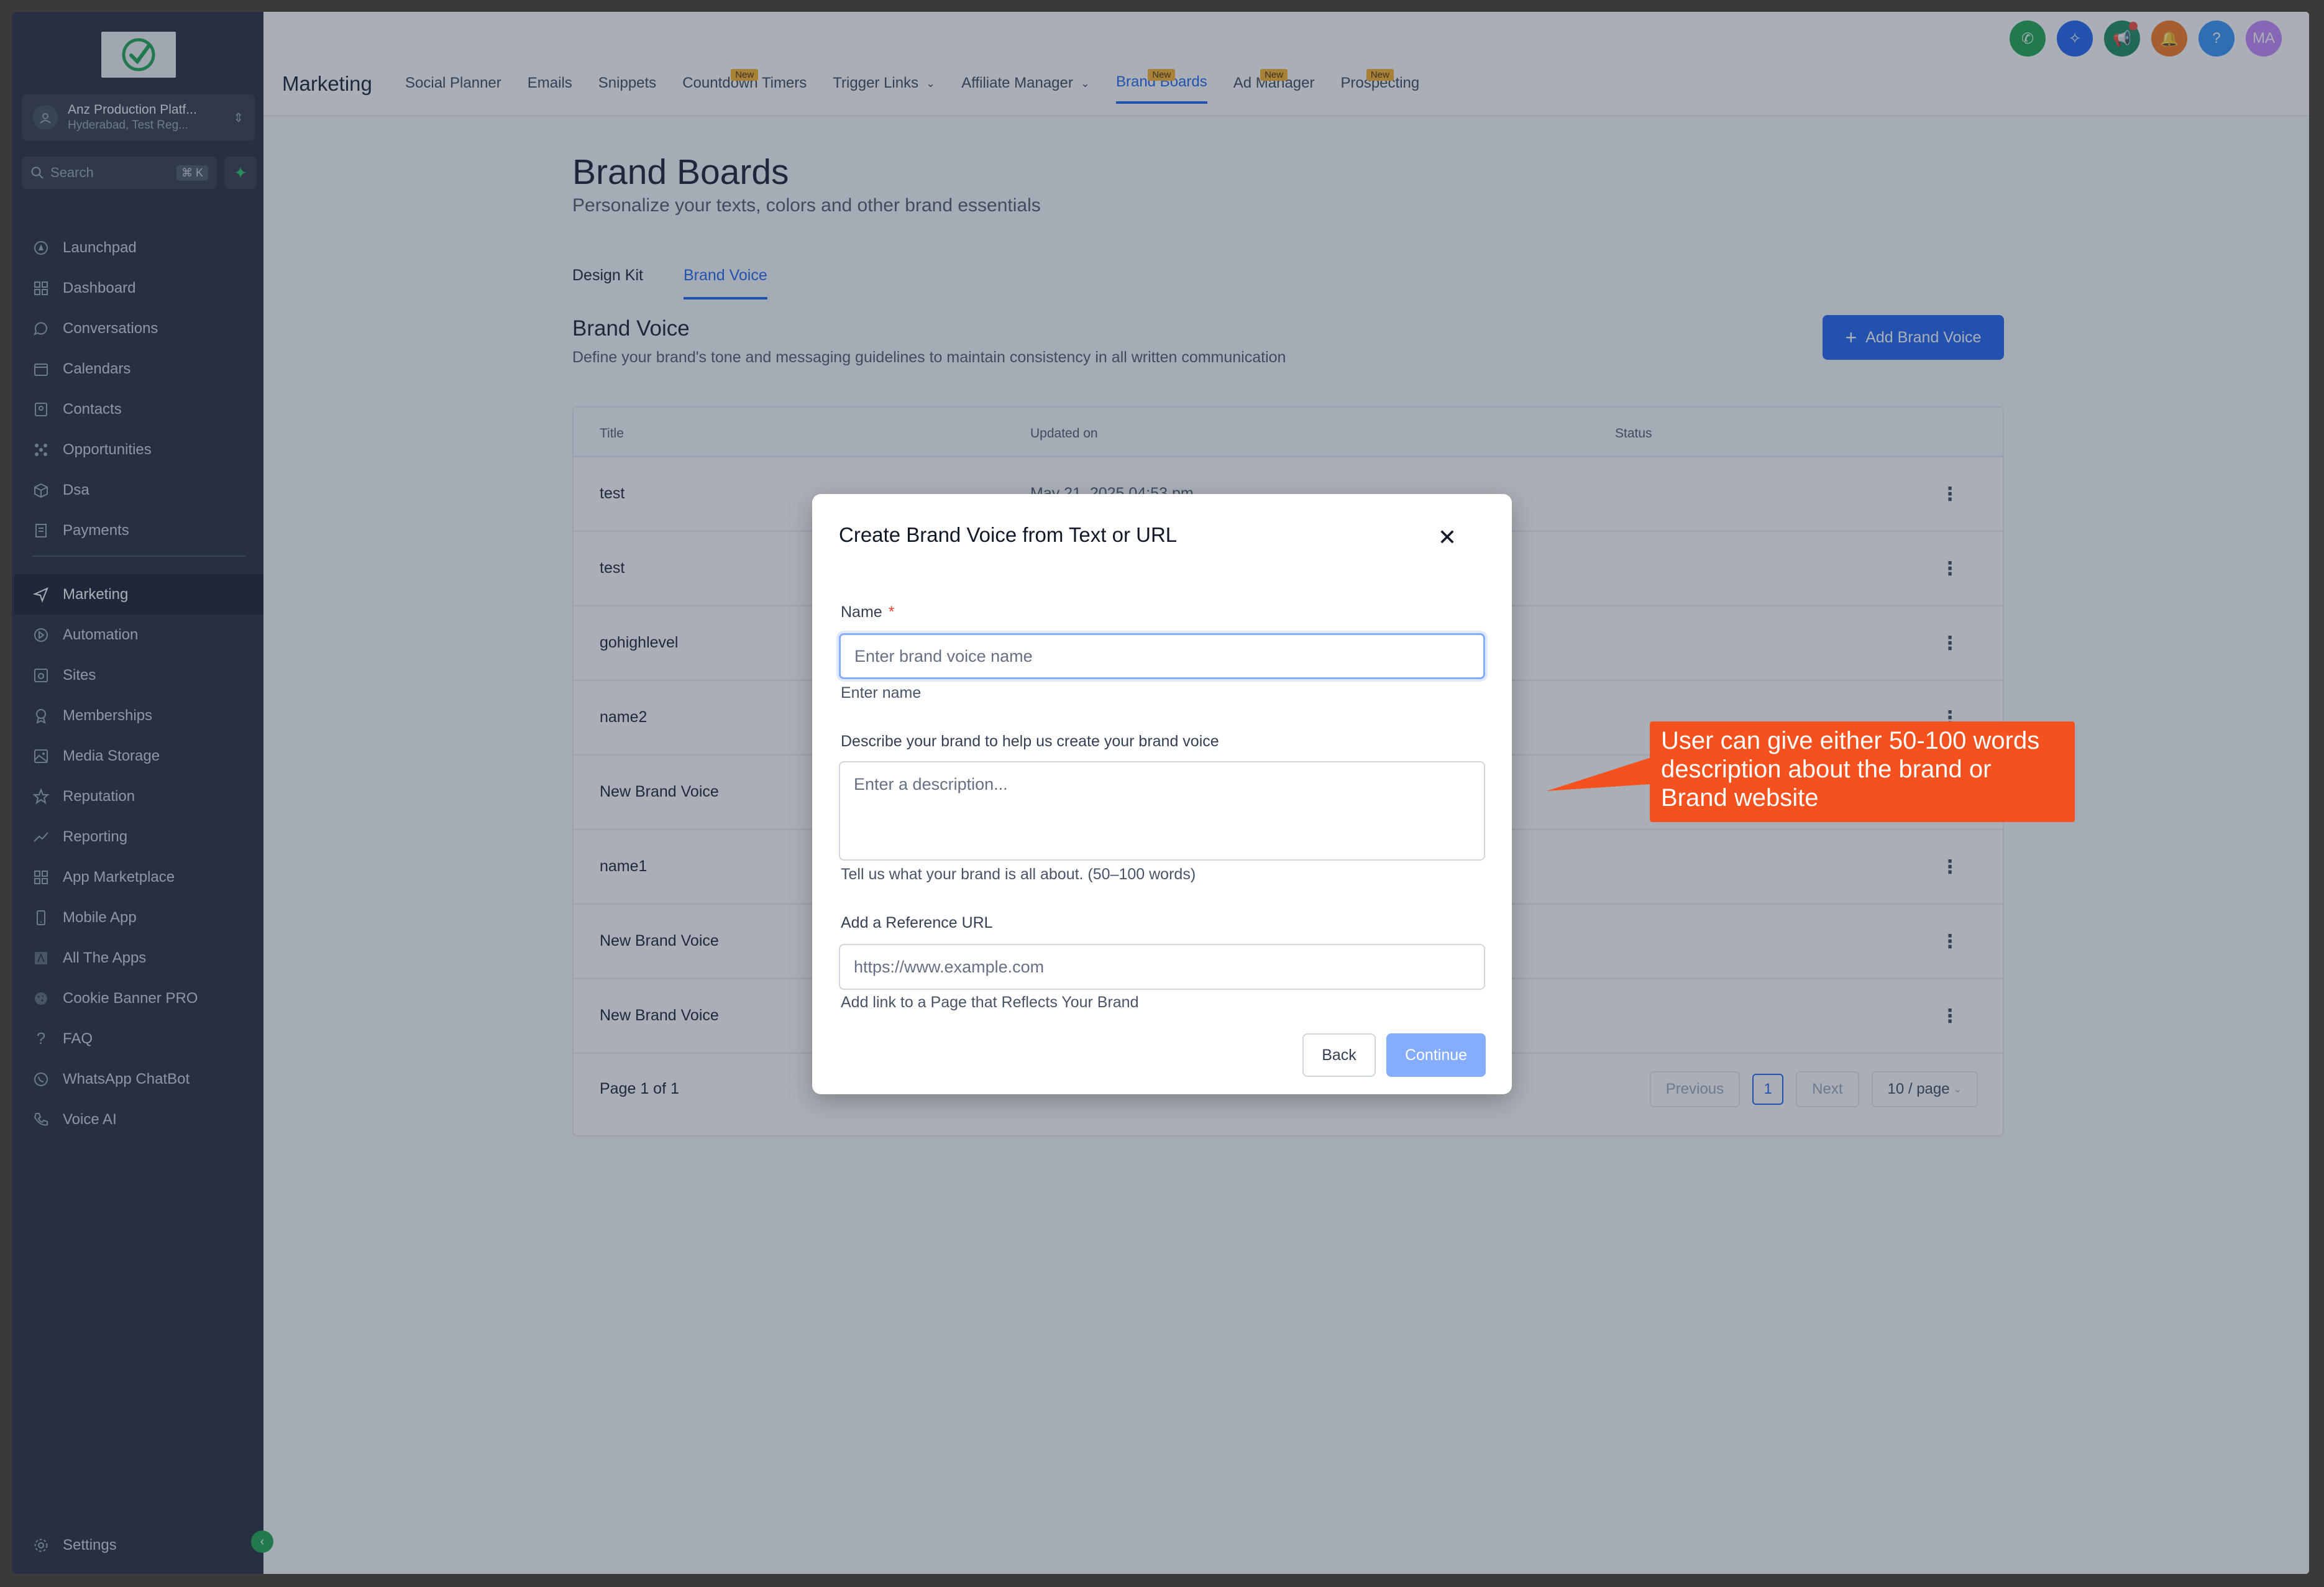 Image resolution: width=2324 pixels, height=1587 pixels. Describe the element at coordinates (1602, 773) in the screenshot. I see `callout-pointer` at that location.